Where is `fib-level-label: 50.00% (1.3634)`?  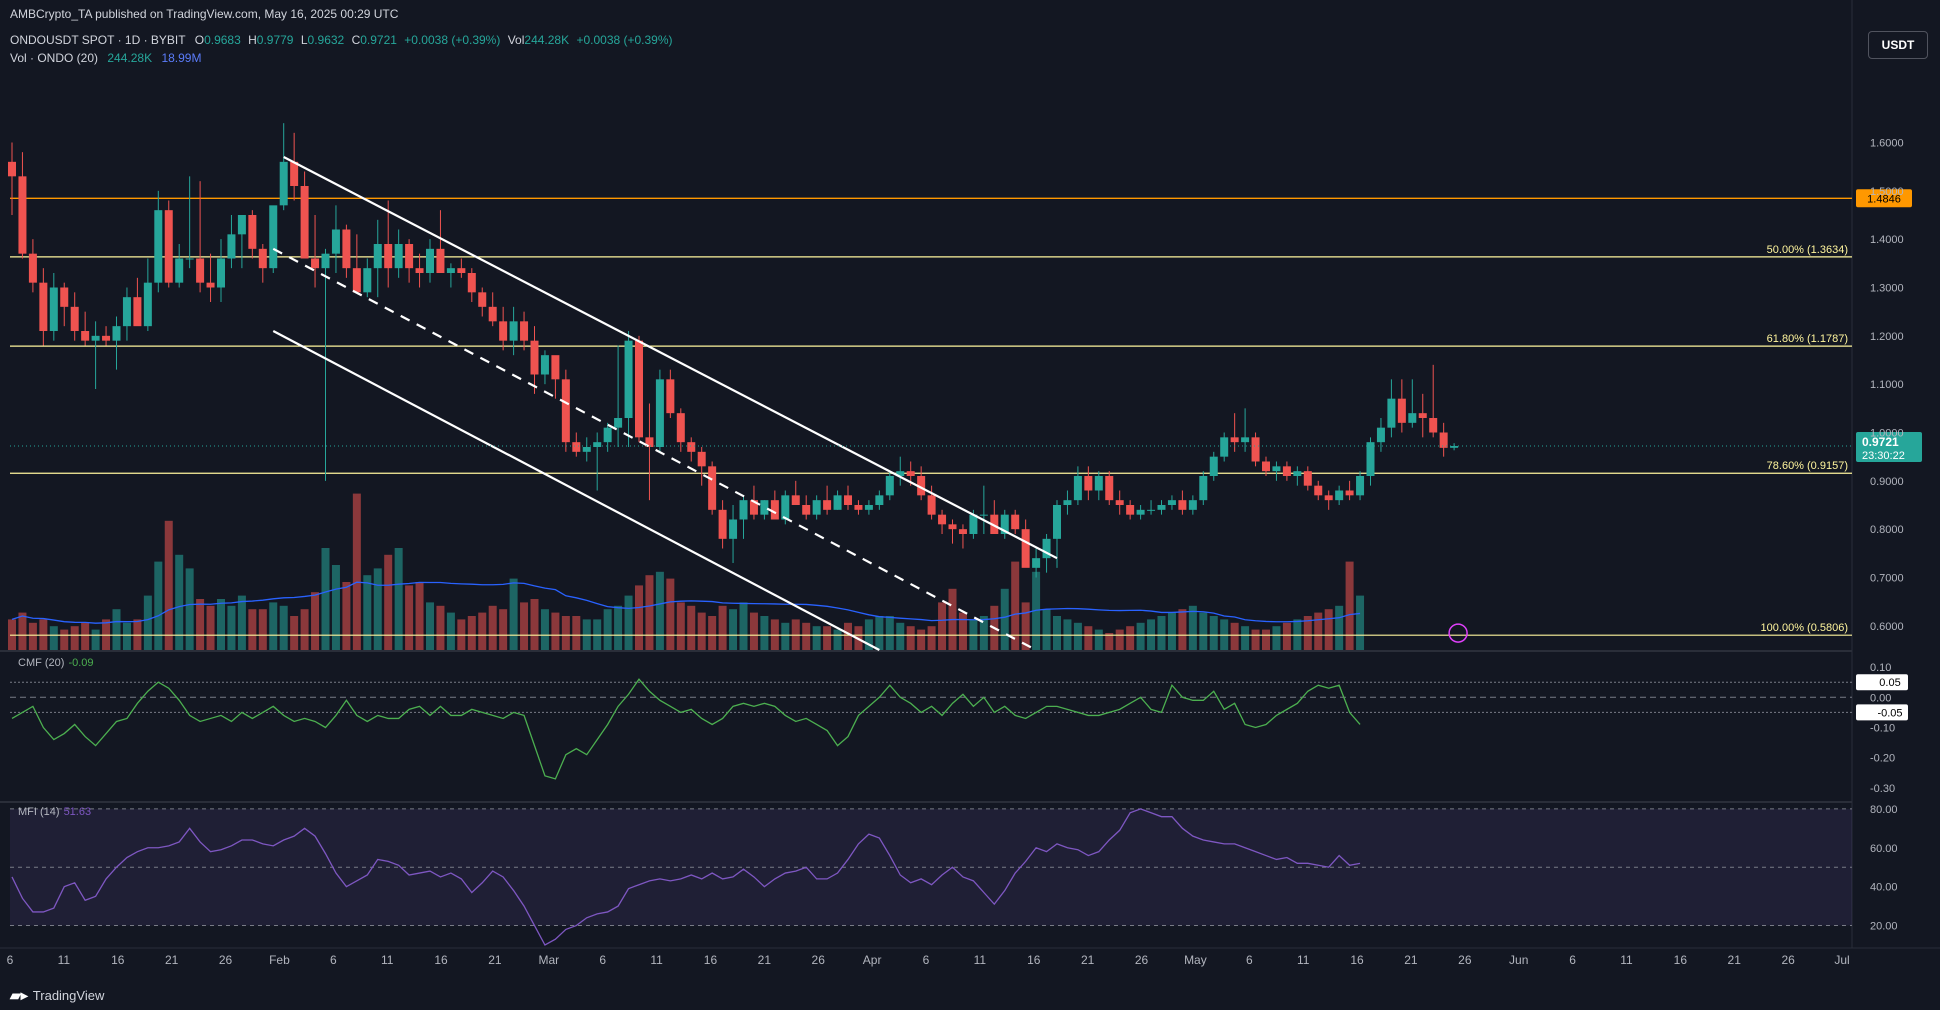 fib-level-label: 50.00% (1.3634) is located at coordinates (1807, 250).